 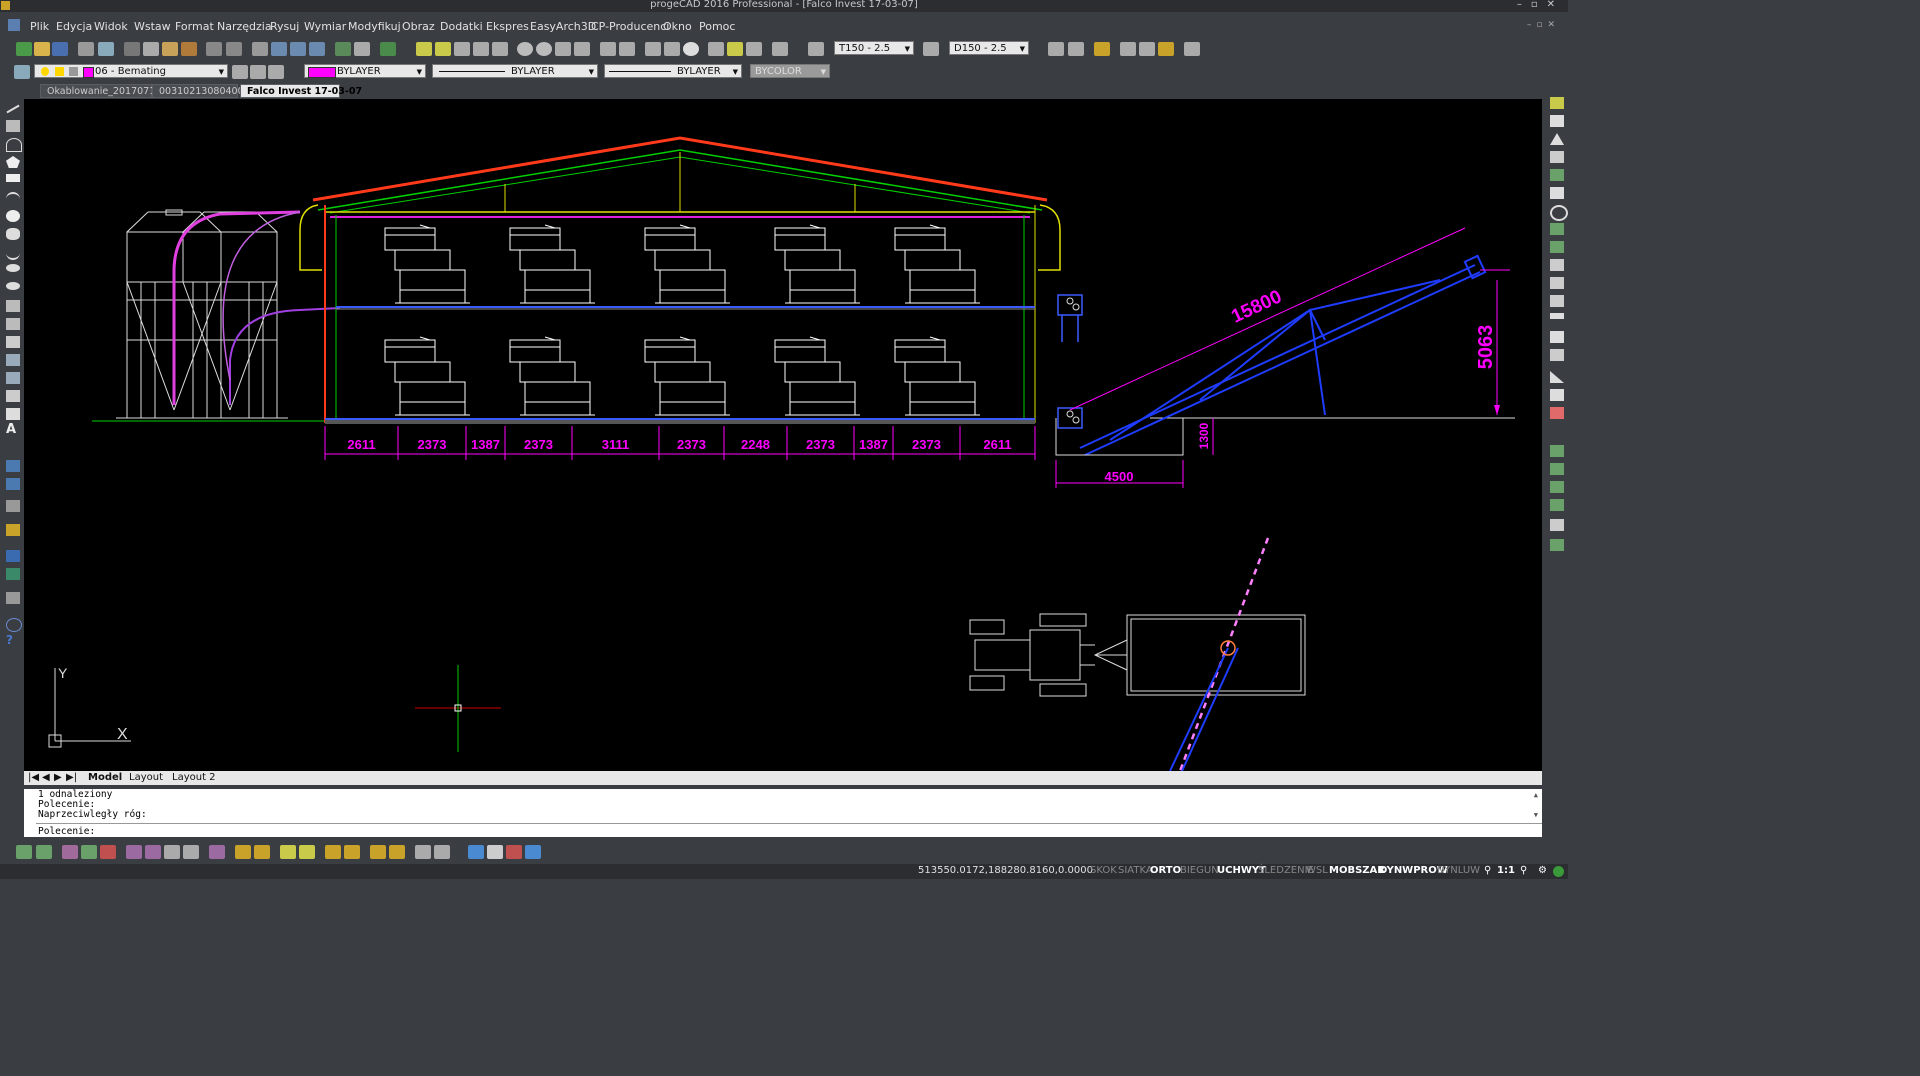 I want to click on chamfer-icon, so click(x=1557, y=337).